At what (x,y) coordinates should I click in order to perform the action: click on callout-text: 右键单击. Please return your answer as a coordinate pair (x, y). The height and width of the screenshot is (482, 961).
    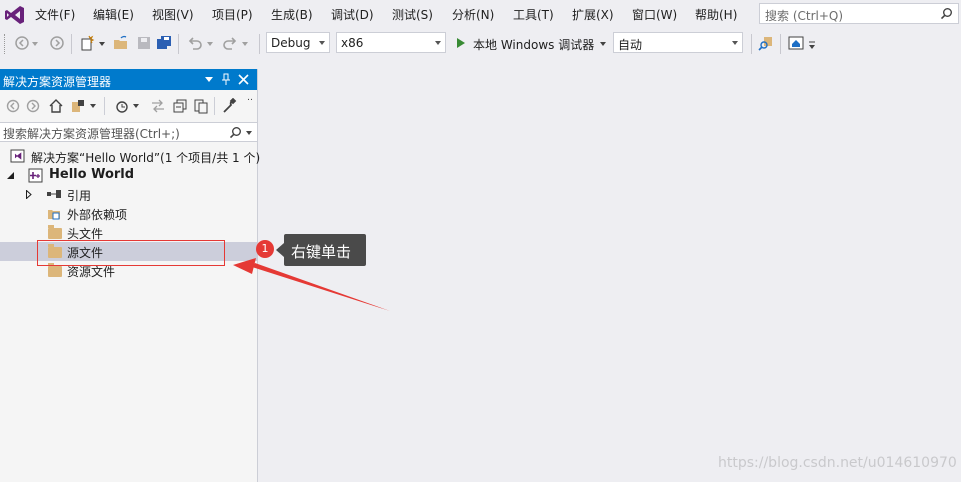
    Looking at the image, I should click on (321, 252).